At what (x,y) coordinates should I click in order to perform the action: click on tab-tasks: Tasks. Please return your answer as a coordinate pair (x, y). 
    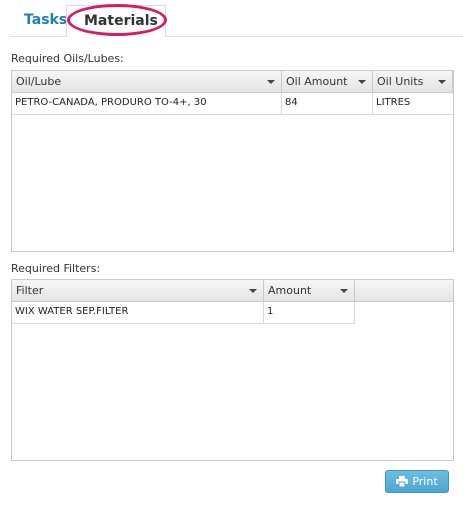
    Looking at the image, I should click on (45, 20).